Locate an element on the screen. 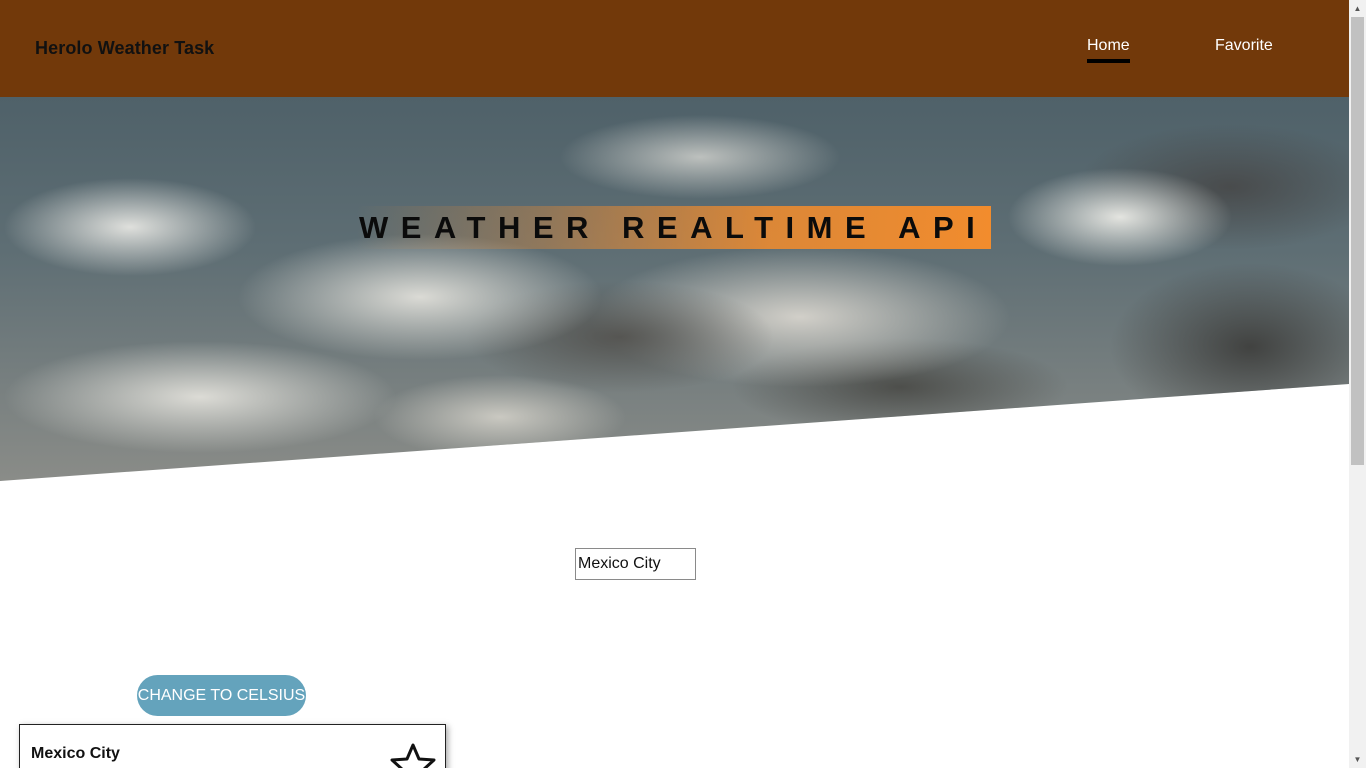  brand-title: Herolo Weather Task is located at coordinates (125, 48).